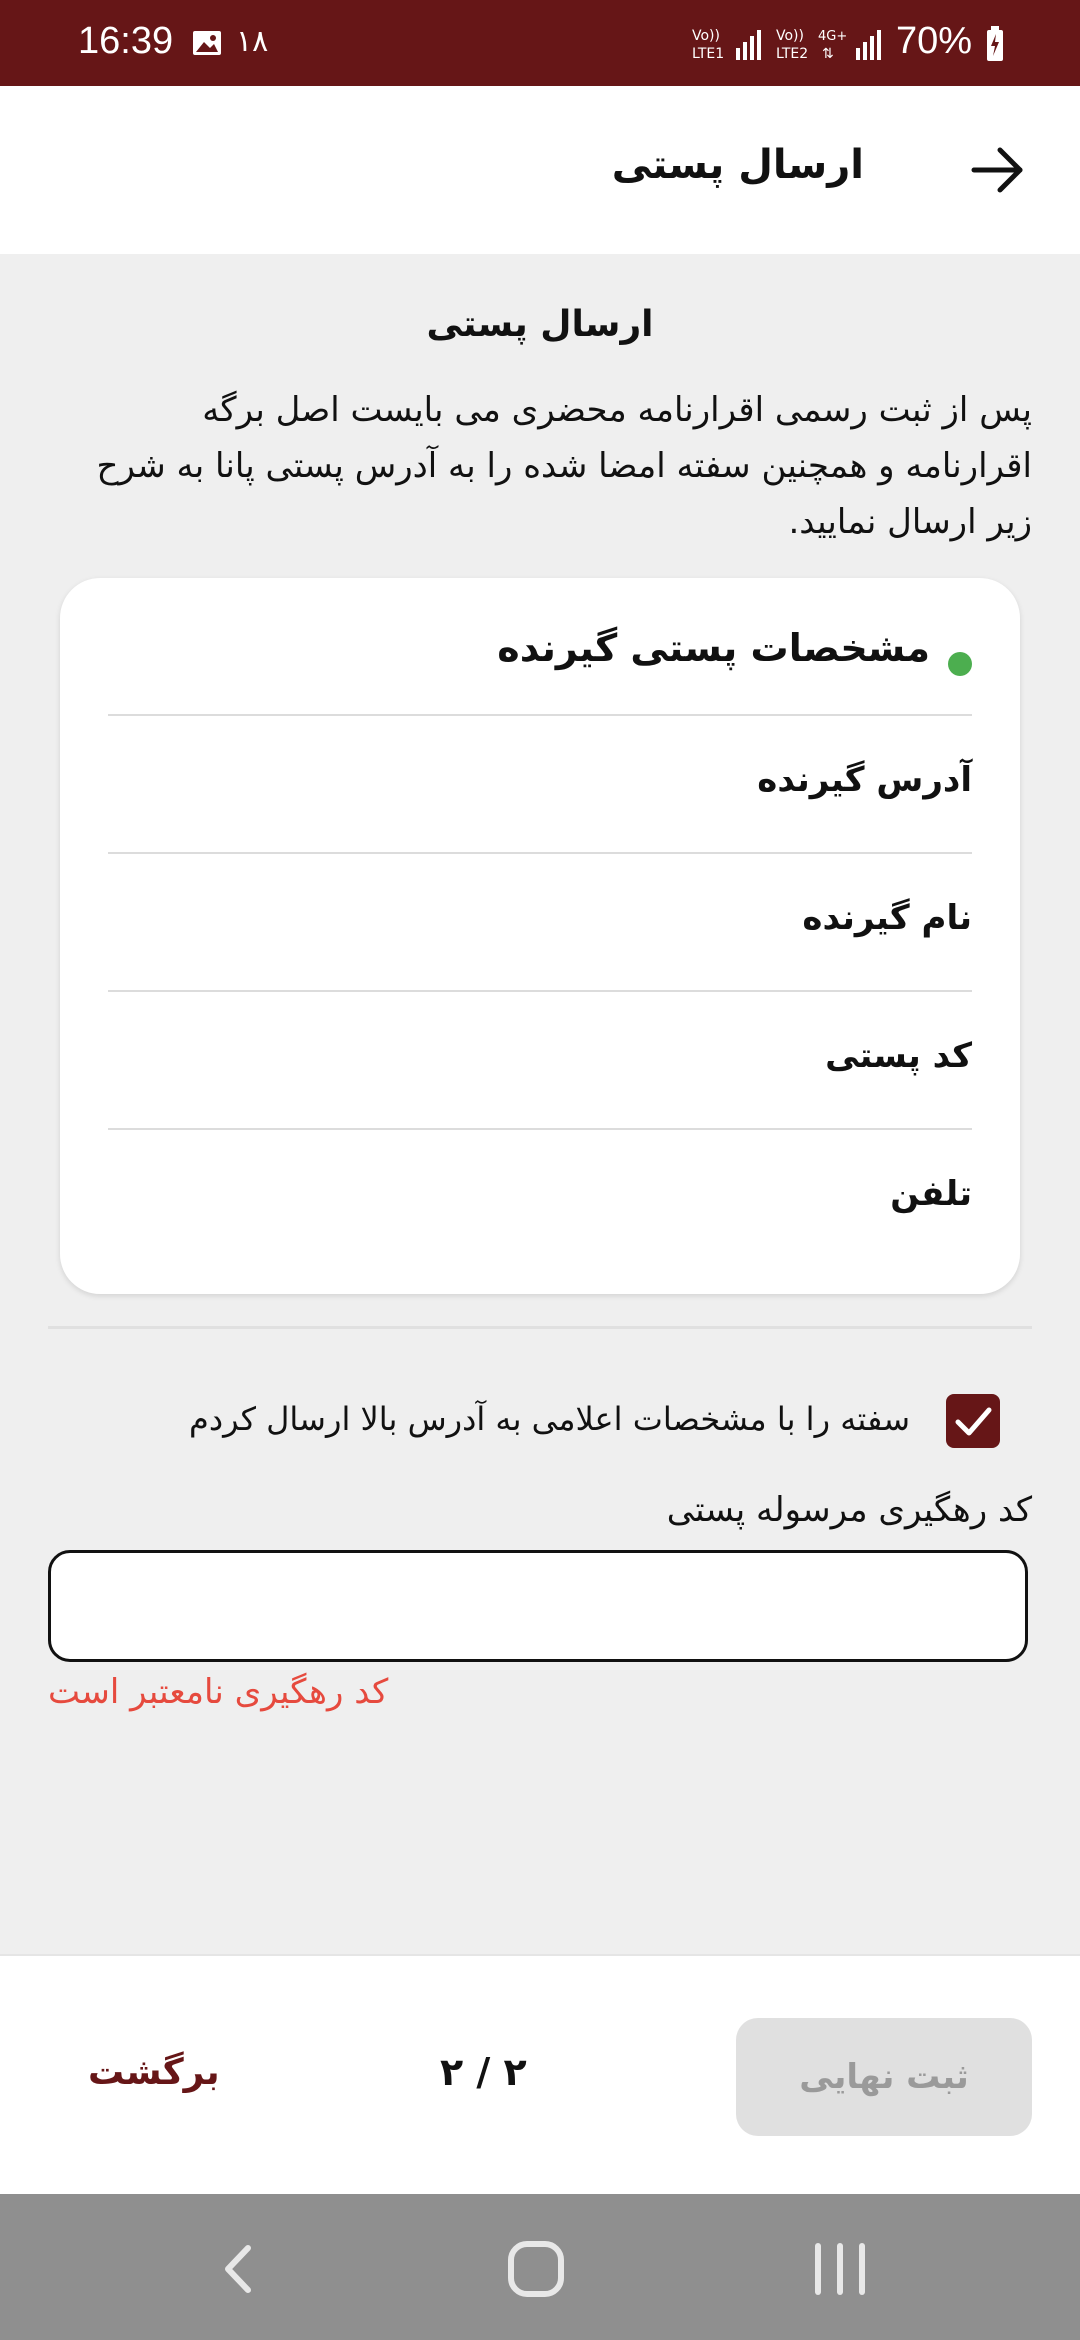 The width and height of the screenshot is (1080, 2340). I want to click on confirm-checkbox, so click(973, 1421).